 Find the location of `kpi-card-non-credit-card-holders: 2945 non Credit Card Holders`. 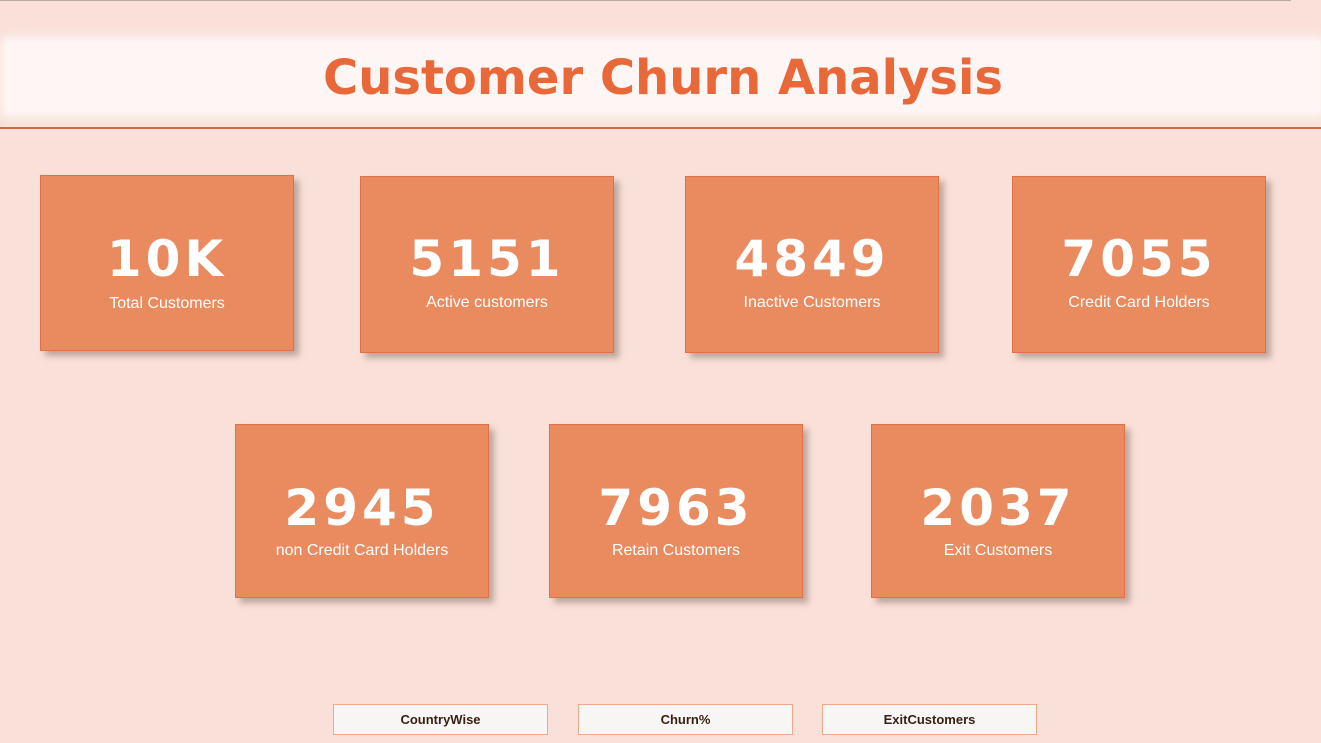

kpi-card-non-credit-card-holders: 2945 non Credit Card Holders is located at coordinates (362, 511).